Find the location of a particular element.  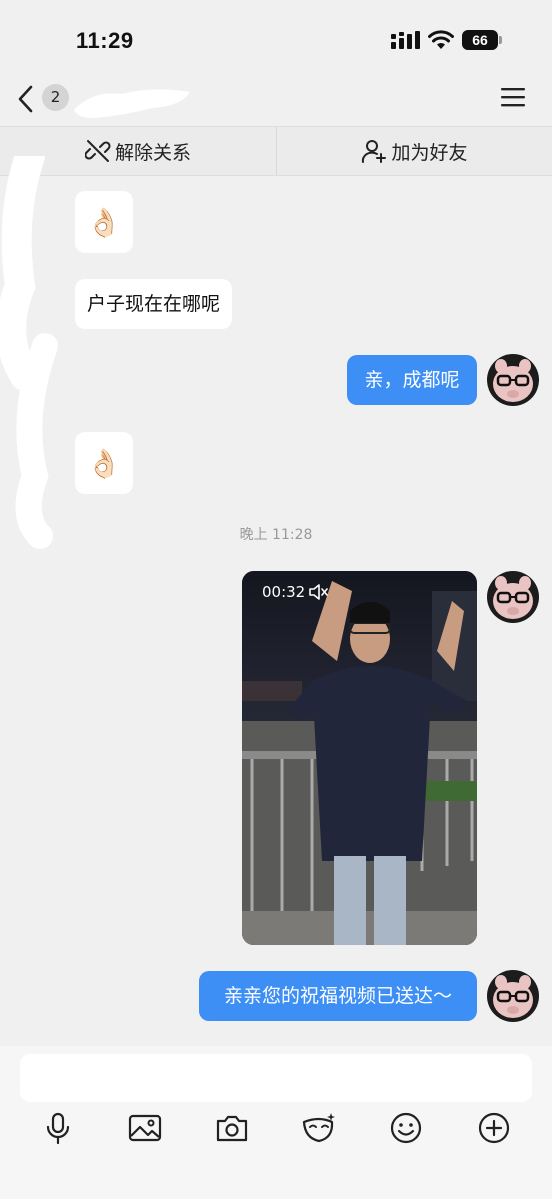

add-friend-label: 加为好友 is located at coordinates (429, 152).